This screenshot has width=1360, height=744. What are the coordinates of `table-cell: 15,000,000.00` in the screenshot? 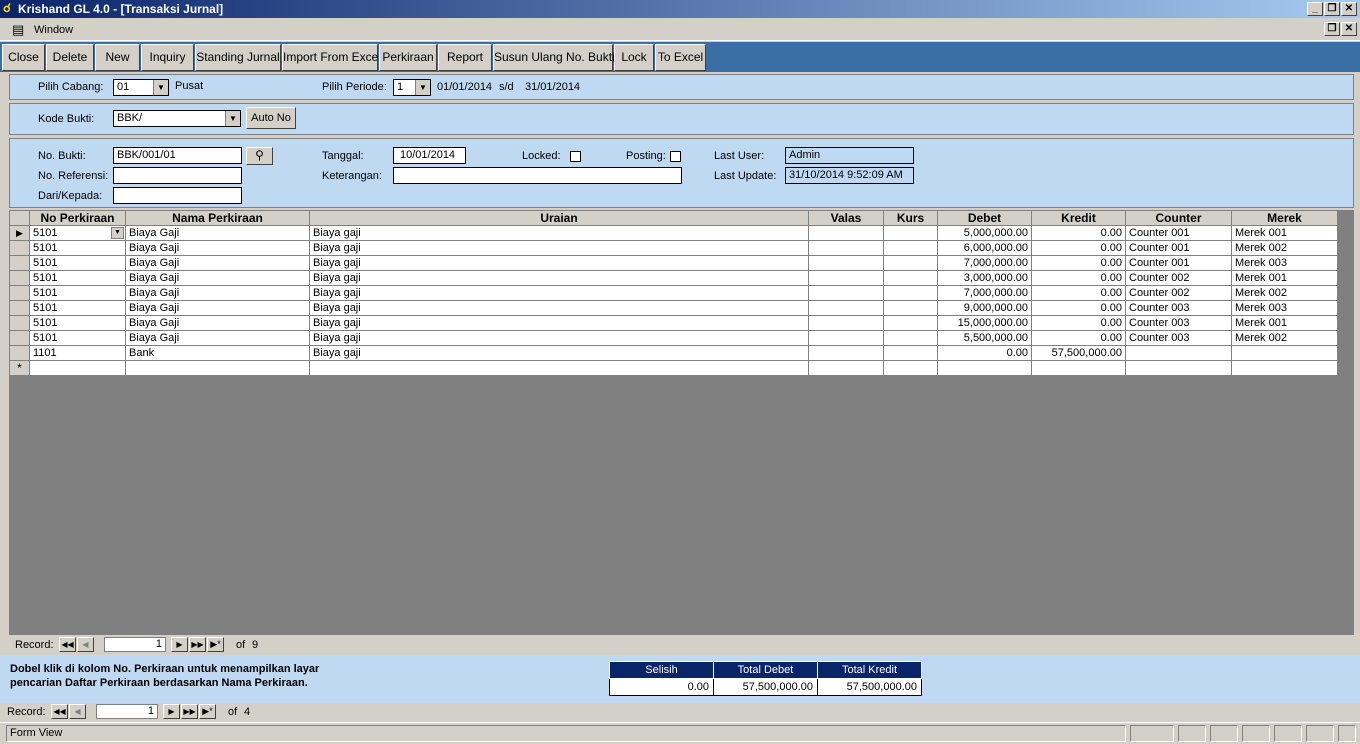 It's located at (984, 323).